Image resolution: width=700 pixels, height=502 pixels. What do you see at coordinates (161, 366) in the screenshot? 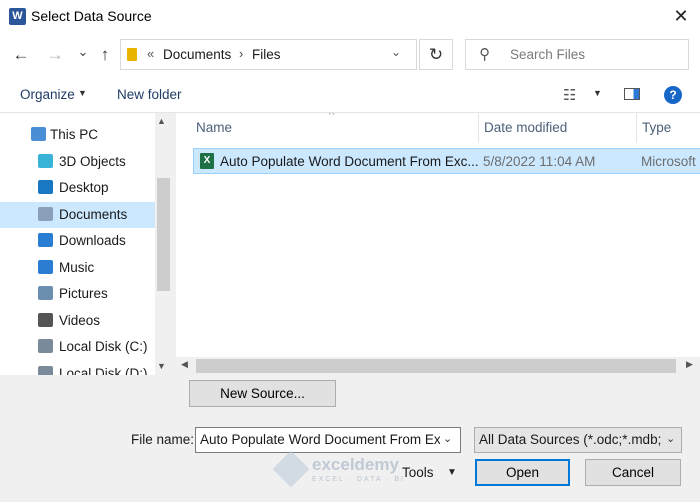
I see `scroll-down-icon: ▼` at bounding box center [161, 366].